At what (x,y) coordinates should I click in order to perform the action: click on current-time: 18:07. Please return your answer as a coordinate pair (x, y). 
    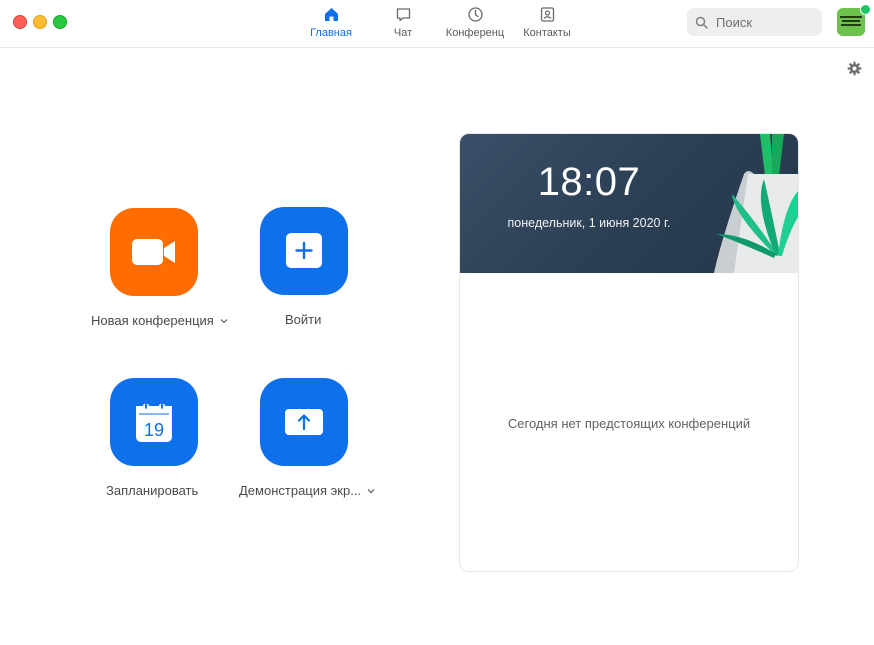
    Looking at the image, I should click on (589, 182).